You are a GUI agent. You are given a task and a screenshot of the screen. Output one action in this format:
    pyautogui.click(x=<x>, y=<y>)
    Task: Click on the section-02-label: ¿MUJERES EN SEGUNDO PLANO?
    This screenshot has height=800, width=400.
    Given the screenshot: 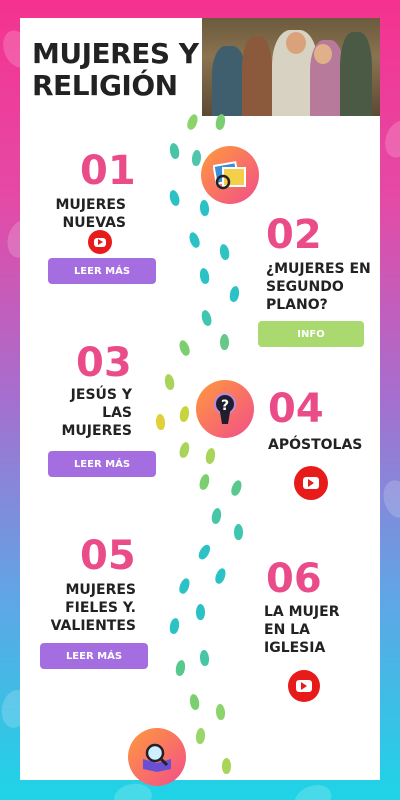 What is the action you would take?
    pyautogui.click(x=318, y=287)
    